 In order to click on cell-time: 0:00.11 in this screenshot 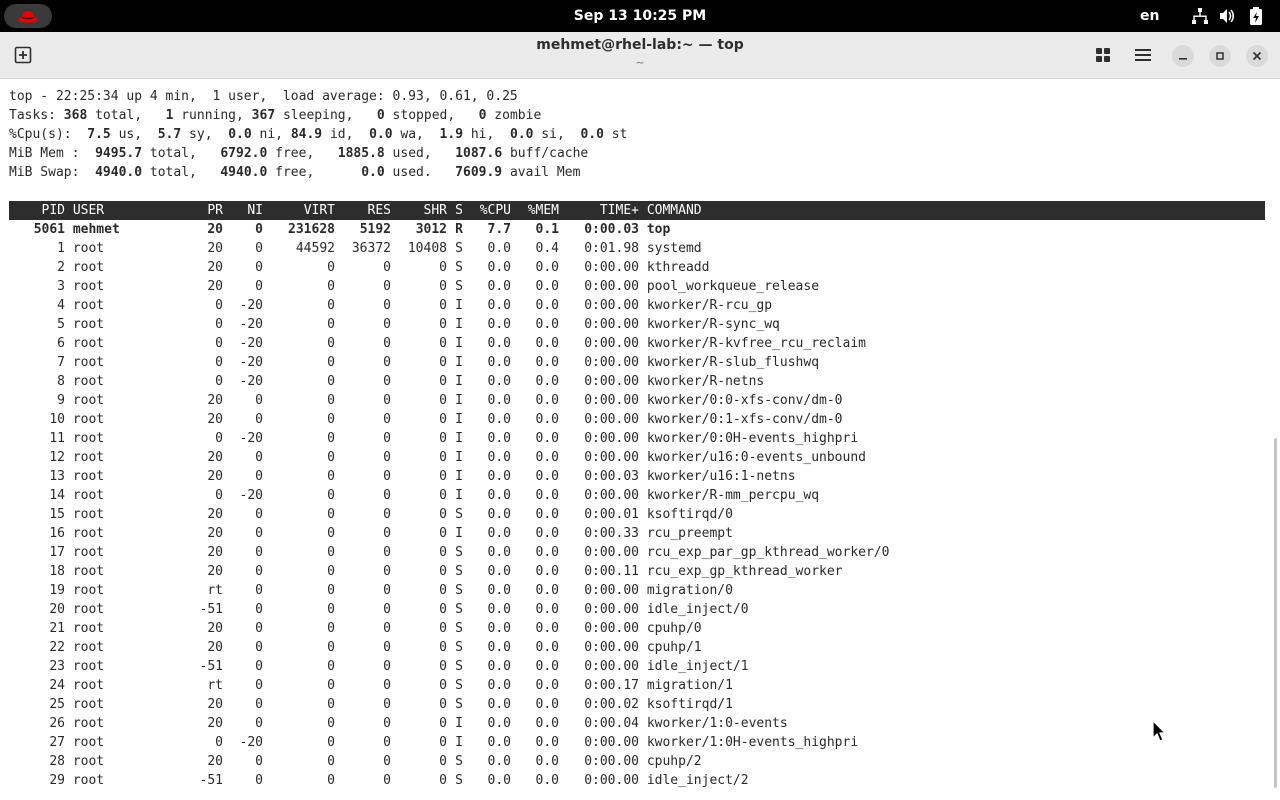, I will do `click(611, 571)`.